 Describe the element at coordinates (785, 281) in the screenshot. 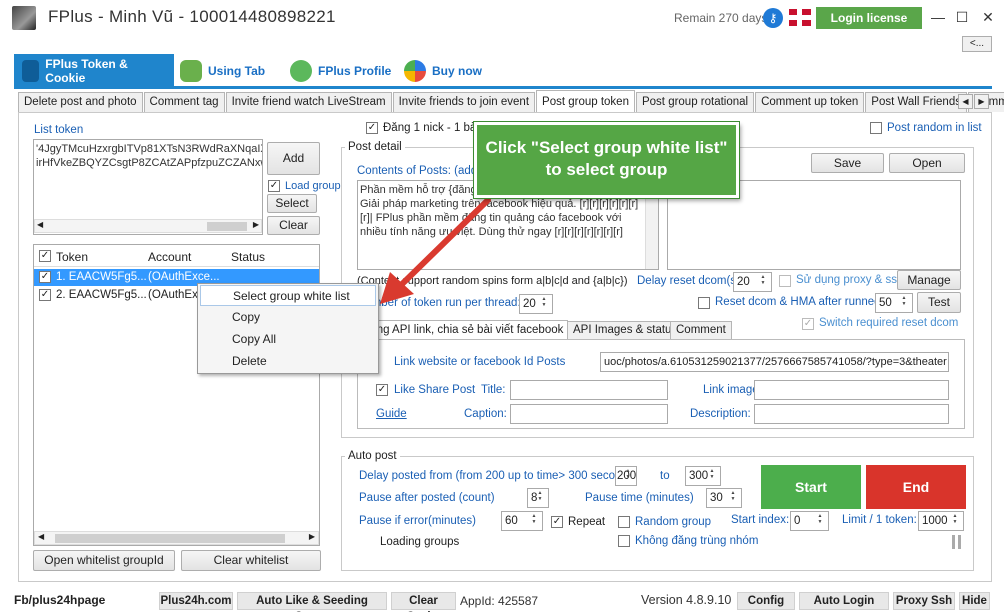

I see `use-proxy-checkbox` at that location.